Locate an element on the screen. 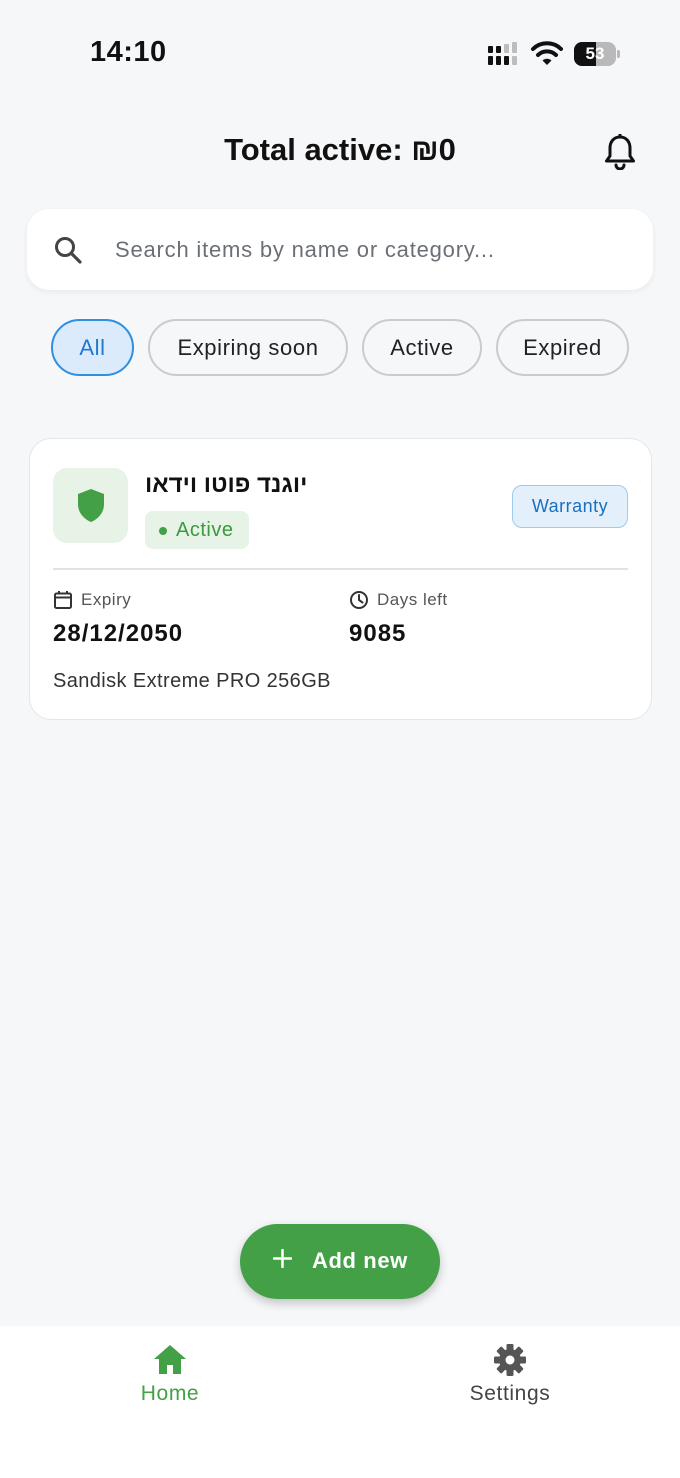 The width and height of the screenshot is (680, 1478). search-bar is located at coordinates (340, 249).